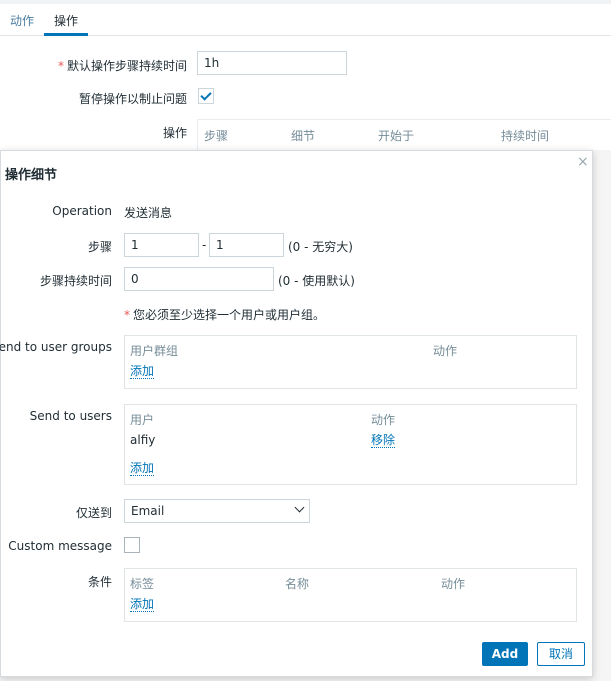  I want to click on pause-checkbox, so click(206, 96).